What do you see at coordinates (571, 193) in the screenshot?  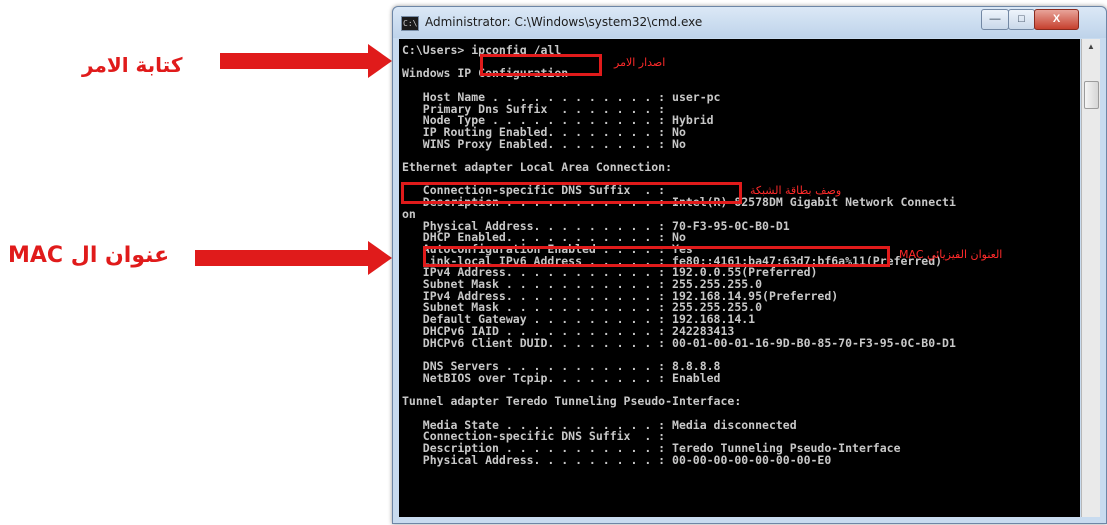 I see `adapter-highlight-box` at bounding box center [571, 193].